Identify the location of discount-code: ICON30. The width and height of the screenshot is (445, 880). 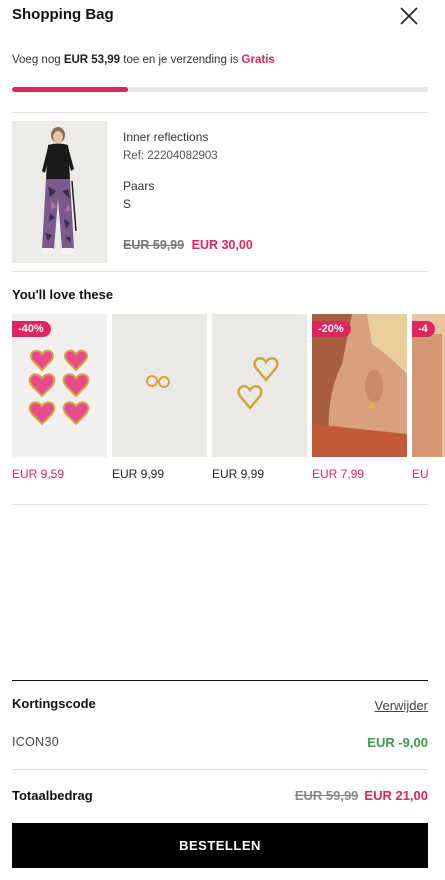
(35, 742).